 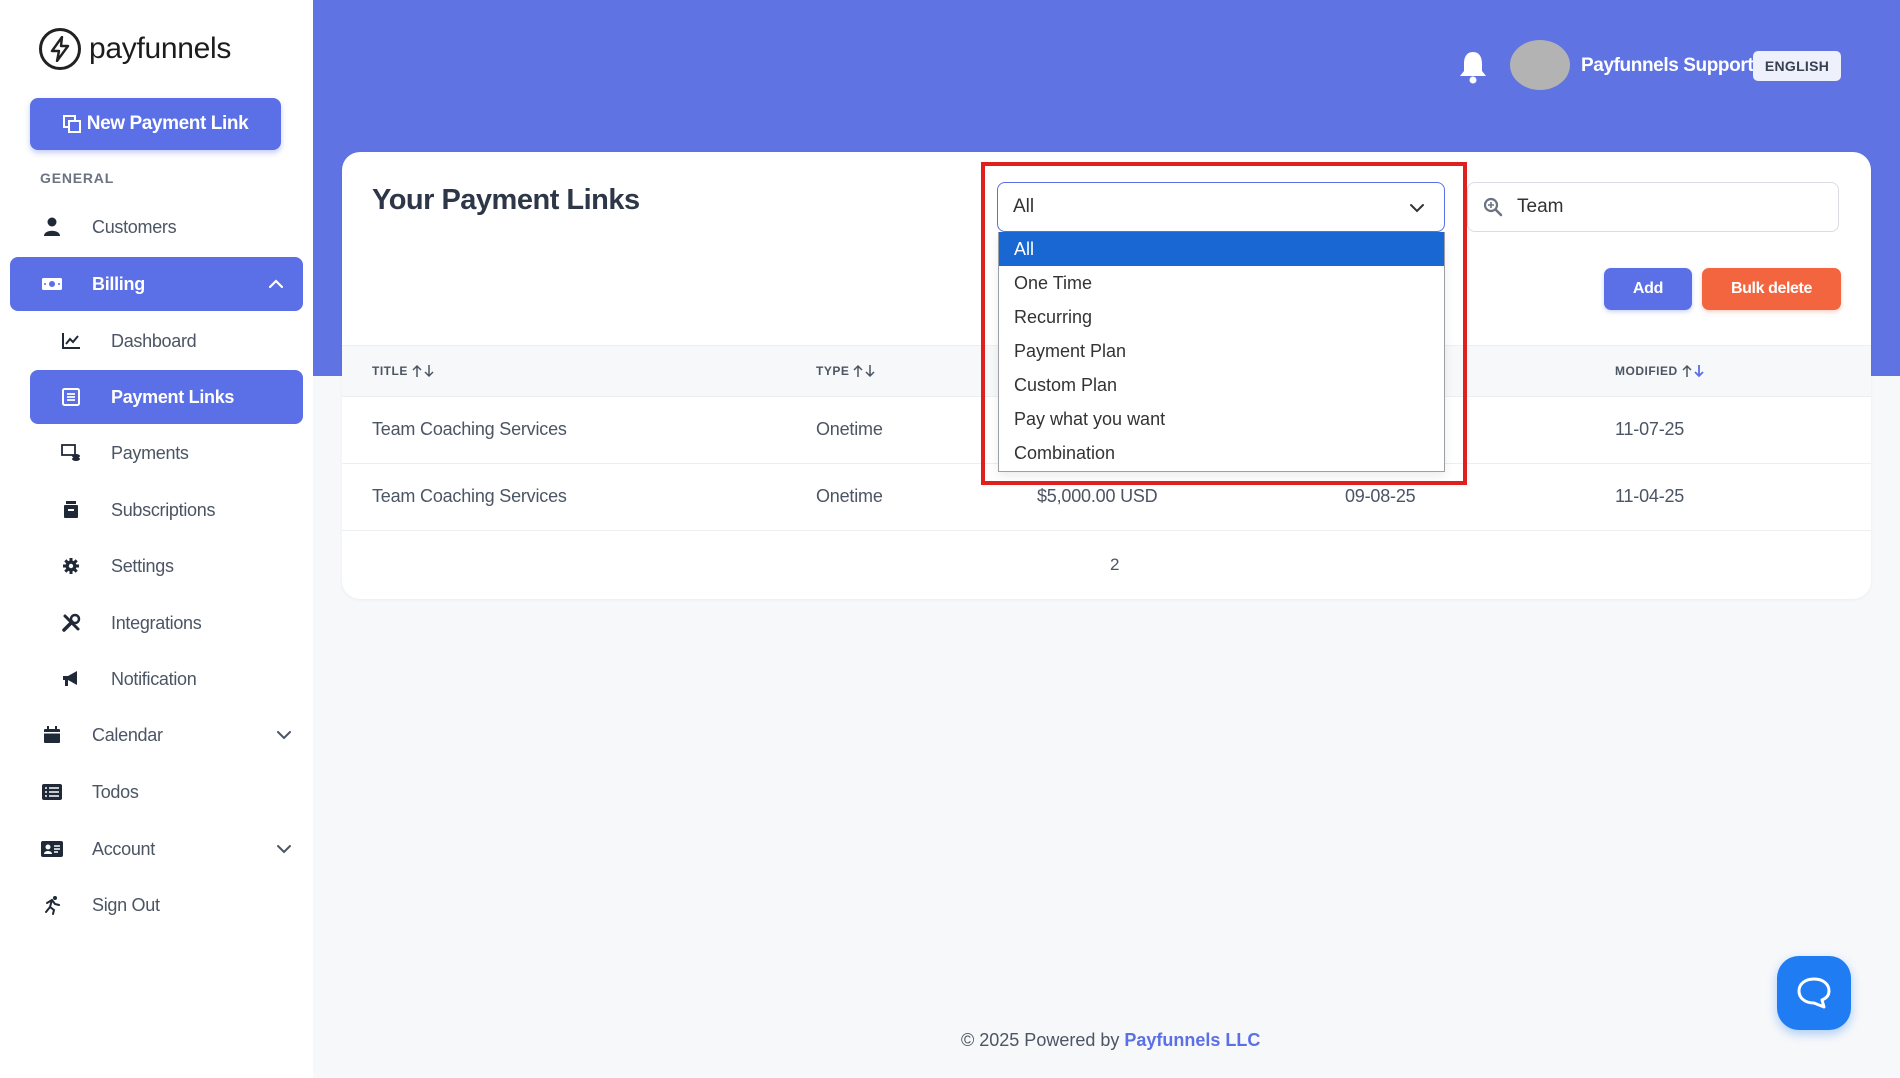 What do you see at coordinates (167, 123) in the screenshot?
I see `new-payment-link-label: New Payment Link` at bounding box center [167, 123].